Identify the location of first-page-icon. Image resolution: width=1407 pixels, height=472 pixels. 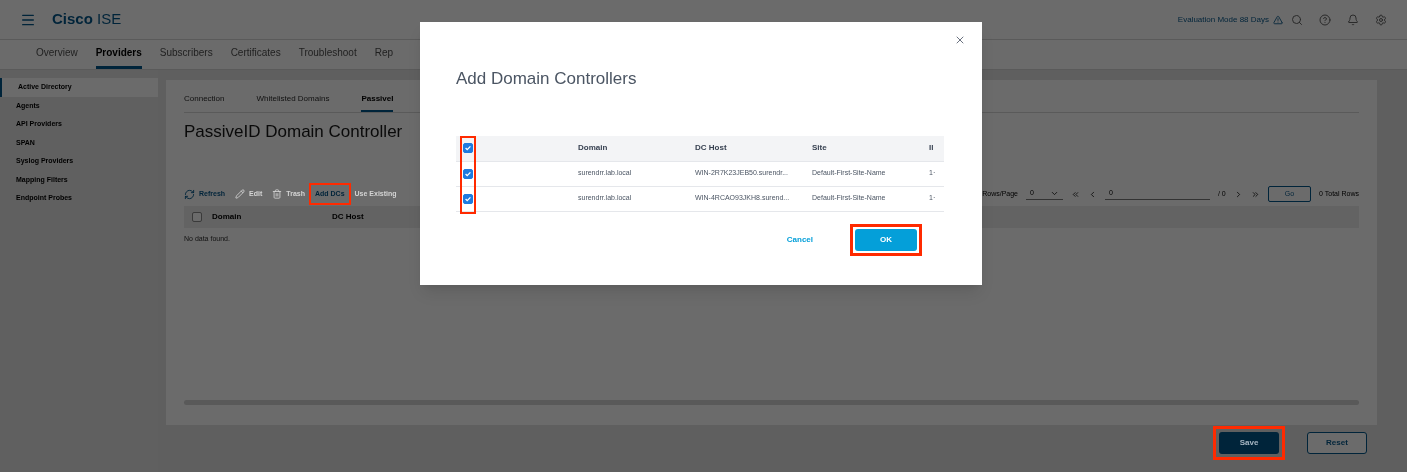
(1075, 194).